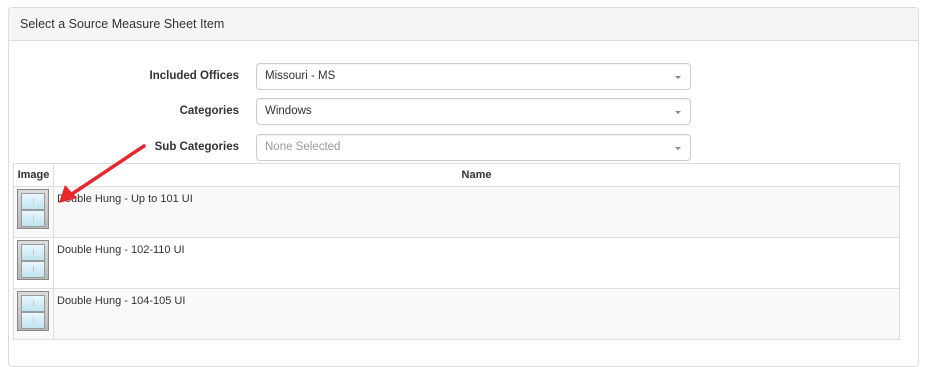 The width and height of the screenshot is (929, 367). What do you see at coordinates (303, 147) in the screenshot?
I see `sub-categories-placeholder: None Selected` at bounding box center [303, 147].